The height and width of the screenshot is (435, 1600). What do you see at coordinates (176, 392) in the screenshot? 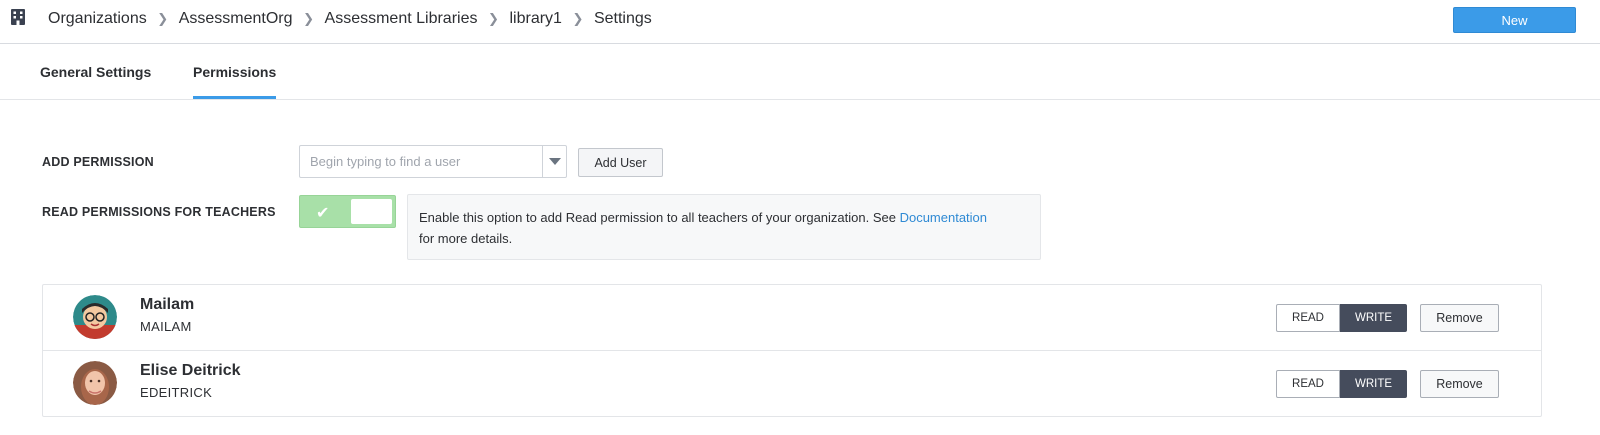
I see `user-login: EDEITRICK` at bounding box center [176, 392].